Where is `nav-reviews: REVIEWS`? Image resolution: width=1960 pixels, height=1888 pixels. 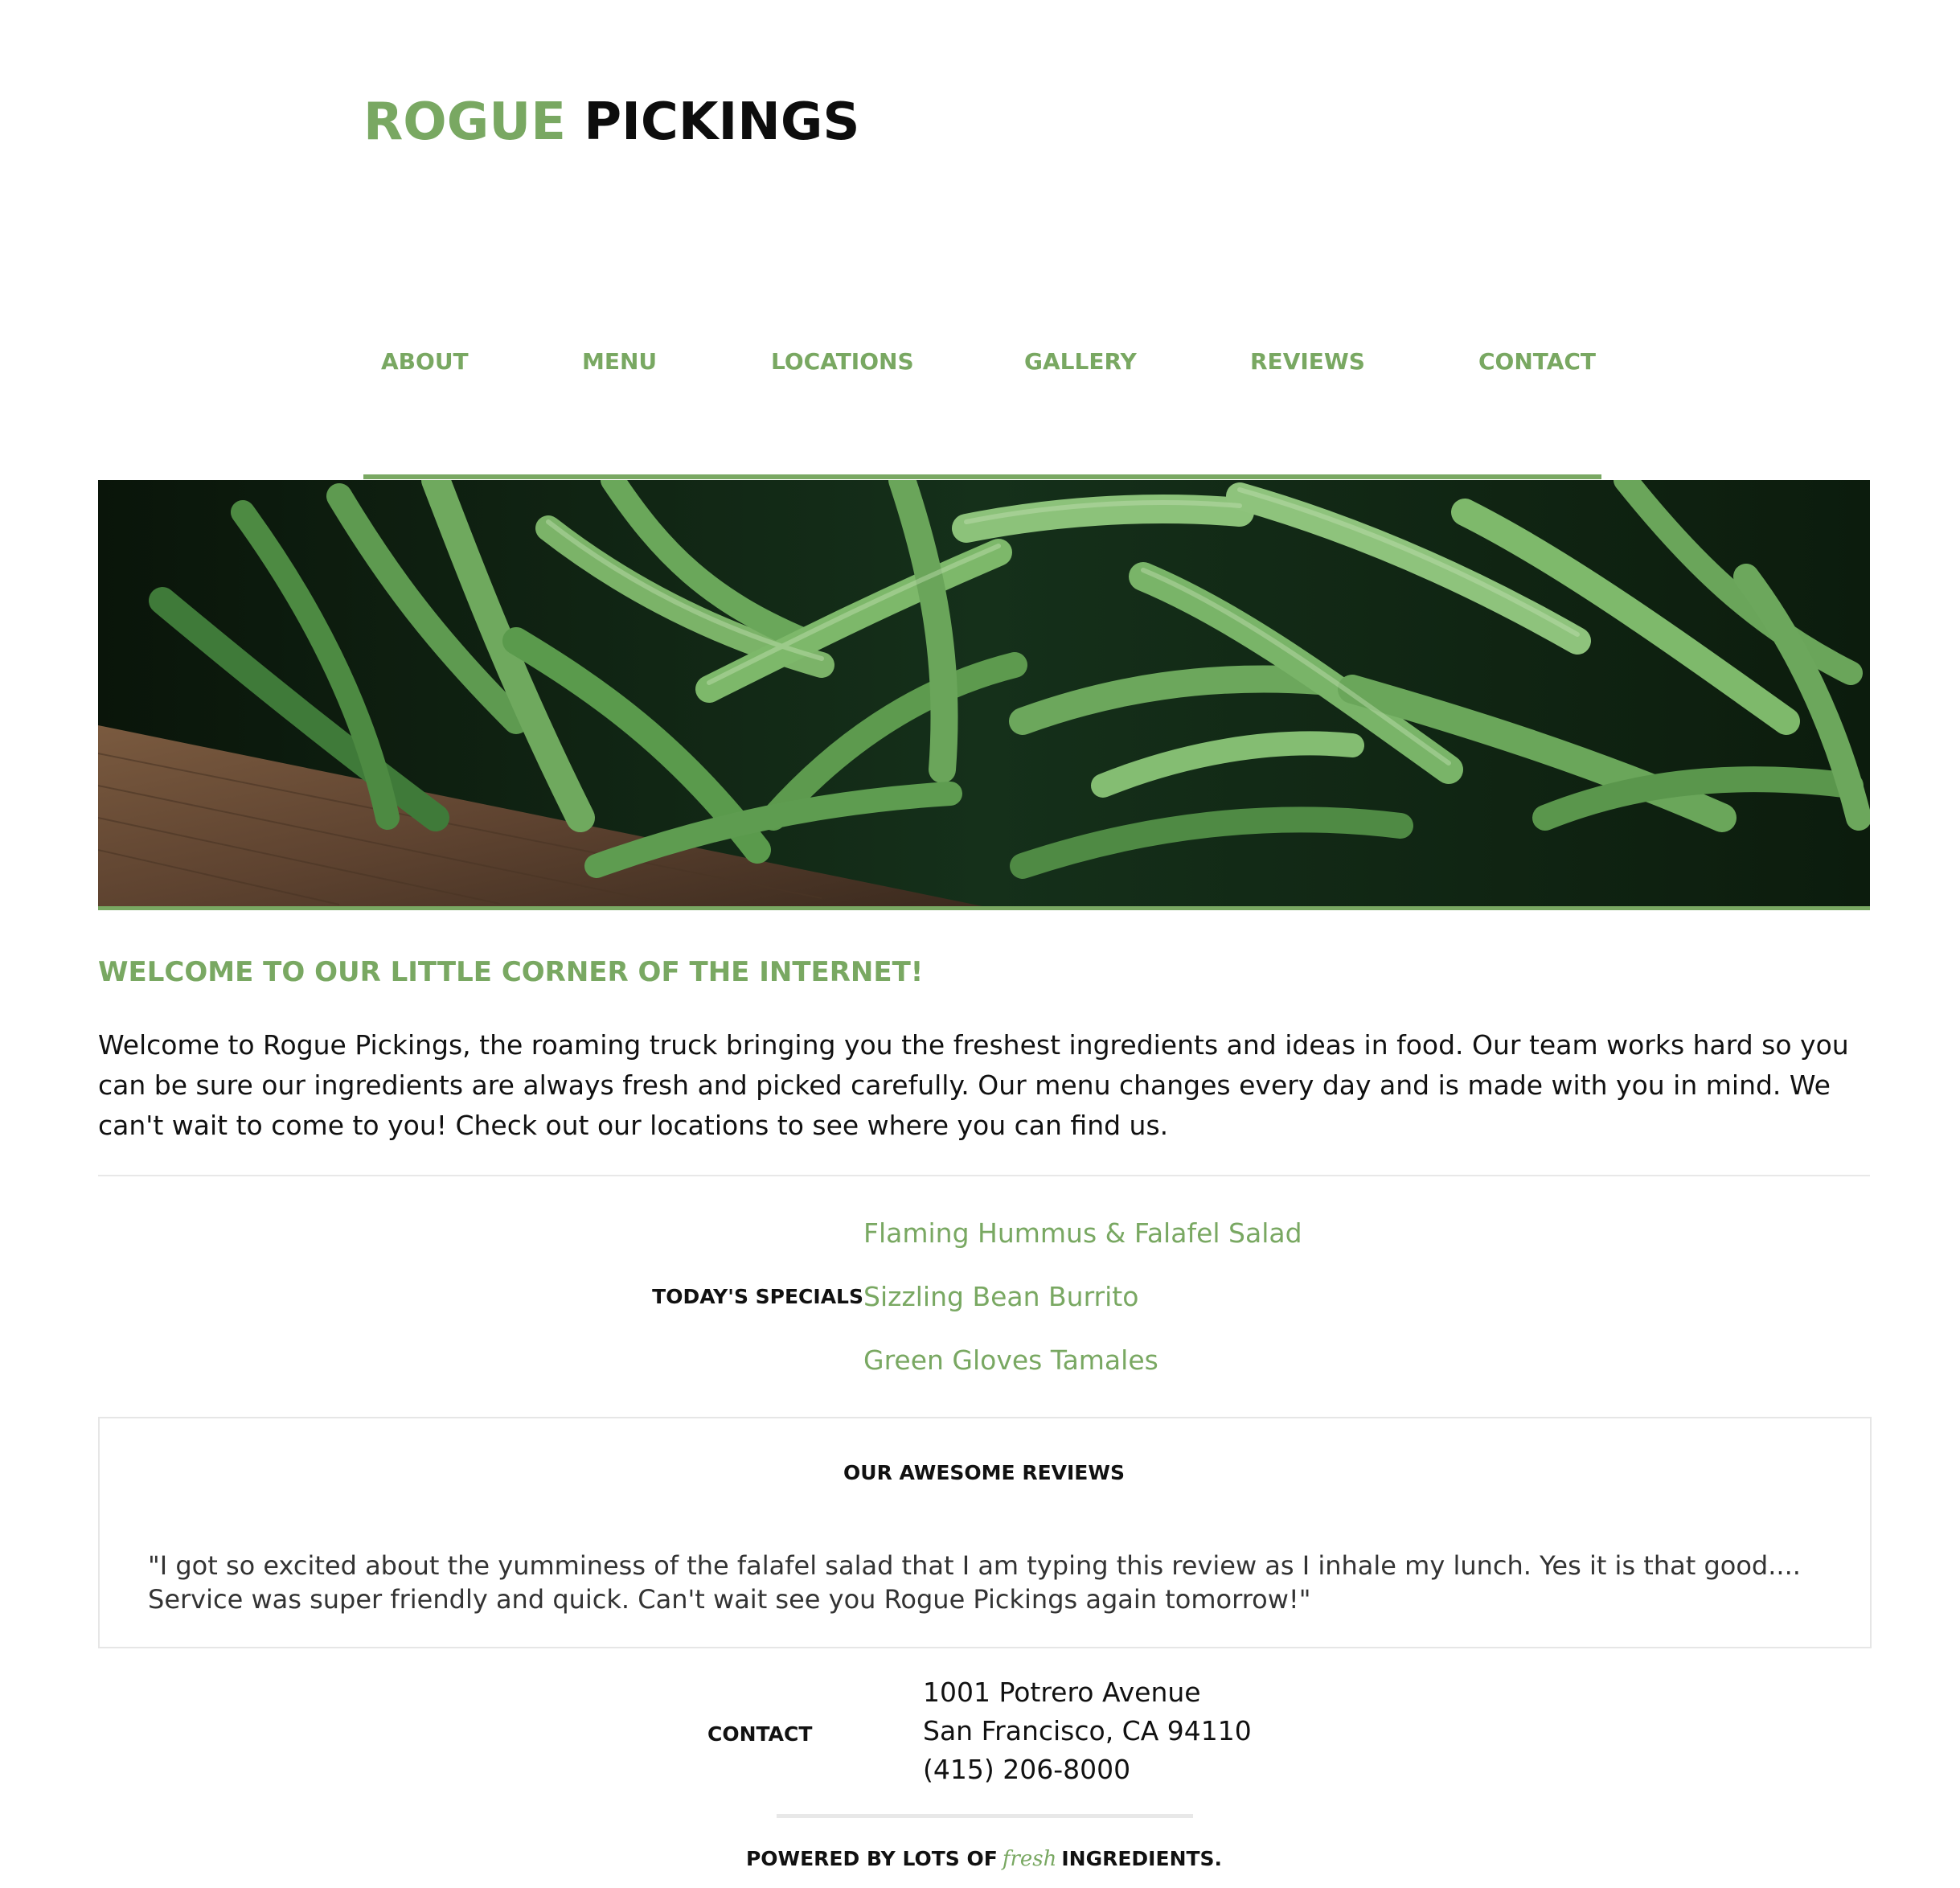
nav-reviews: REVIEWS is located at coordinates (1307, 362).